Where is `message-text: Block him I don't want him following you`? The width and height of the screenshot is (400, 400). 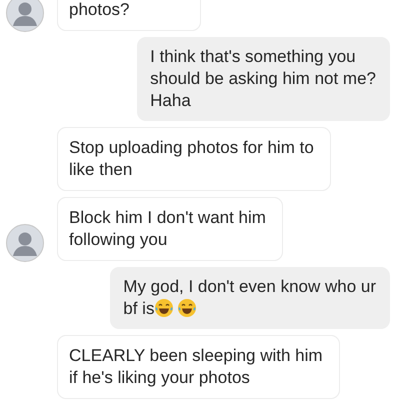 message-text: Block him I don't want him following you is located at coordinates (167, 228).